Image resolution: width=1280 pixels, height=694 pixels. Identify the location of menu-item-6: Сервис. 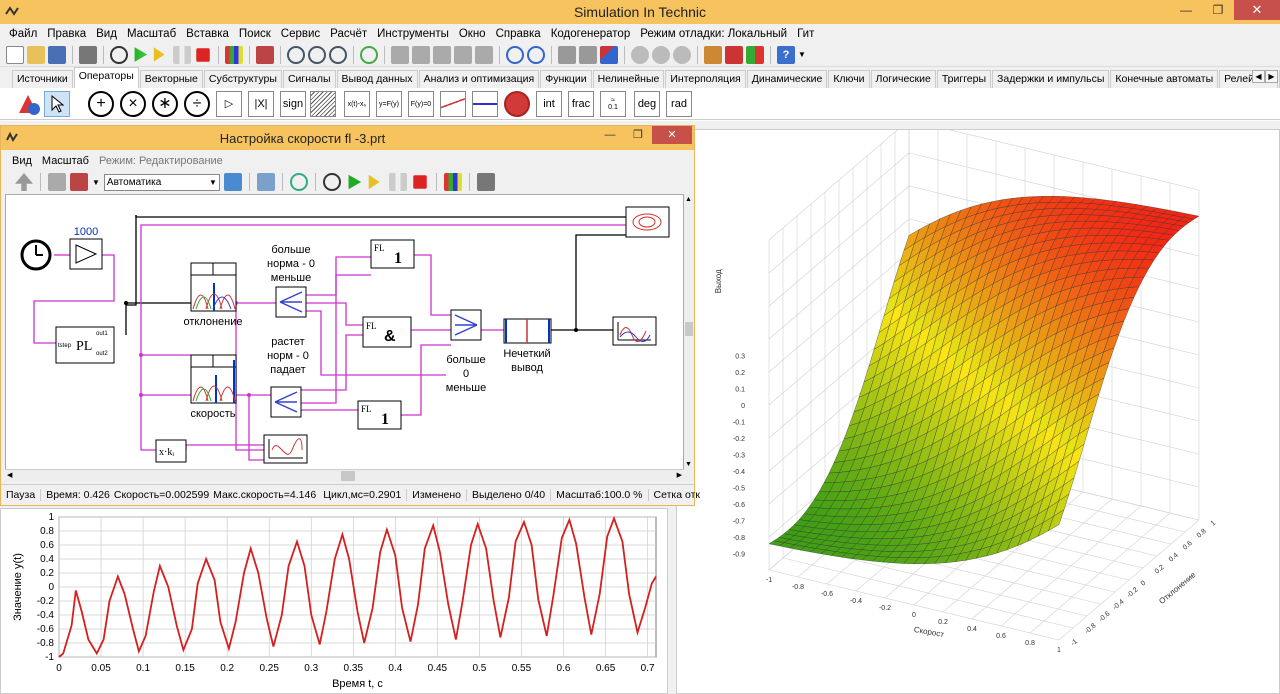
(300, 34).